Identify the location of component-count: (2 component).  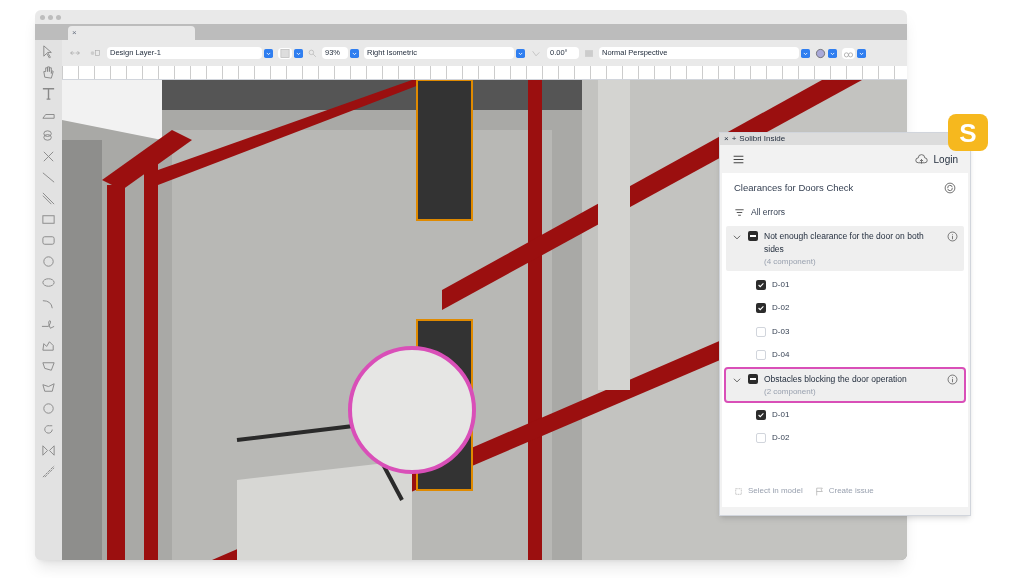
(790, 391).